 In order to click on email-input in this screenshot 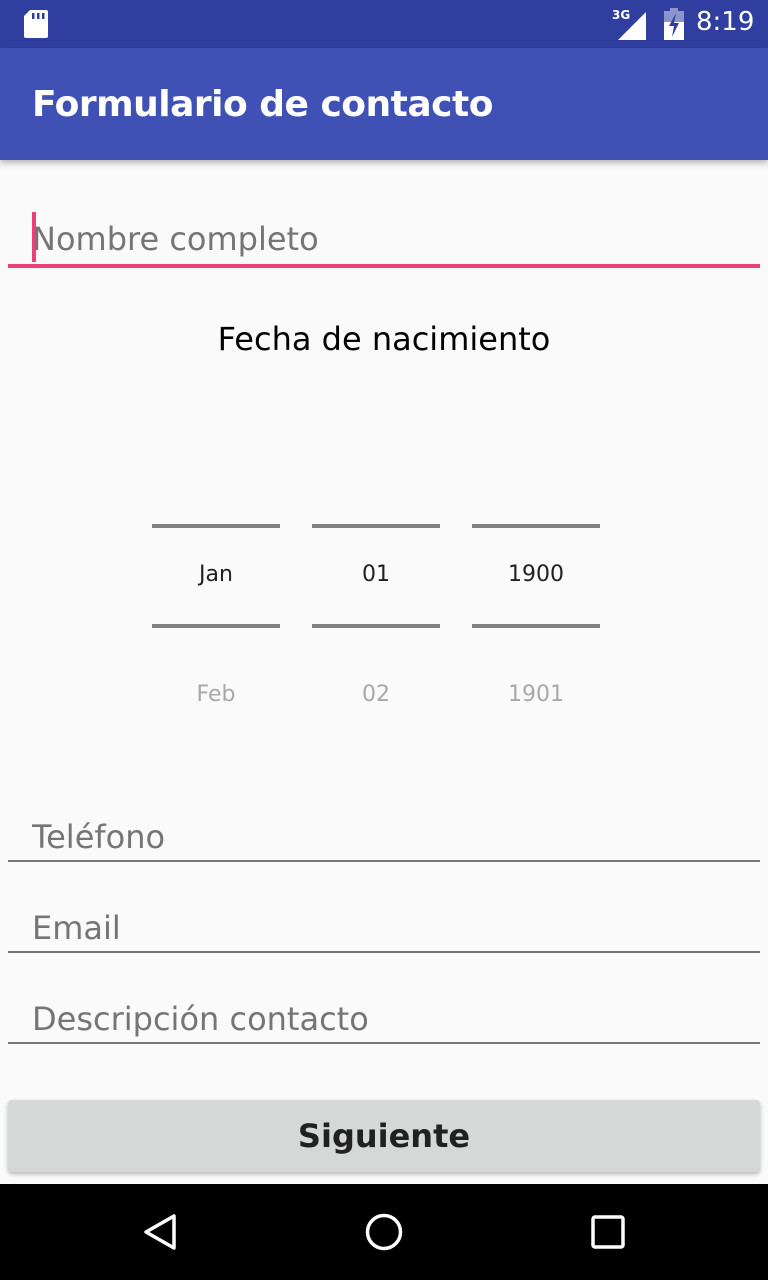, I will do `click(382, 928)`.